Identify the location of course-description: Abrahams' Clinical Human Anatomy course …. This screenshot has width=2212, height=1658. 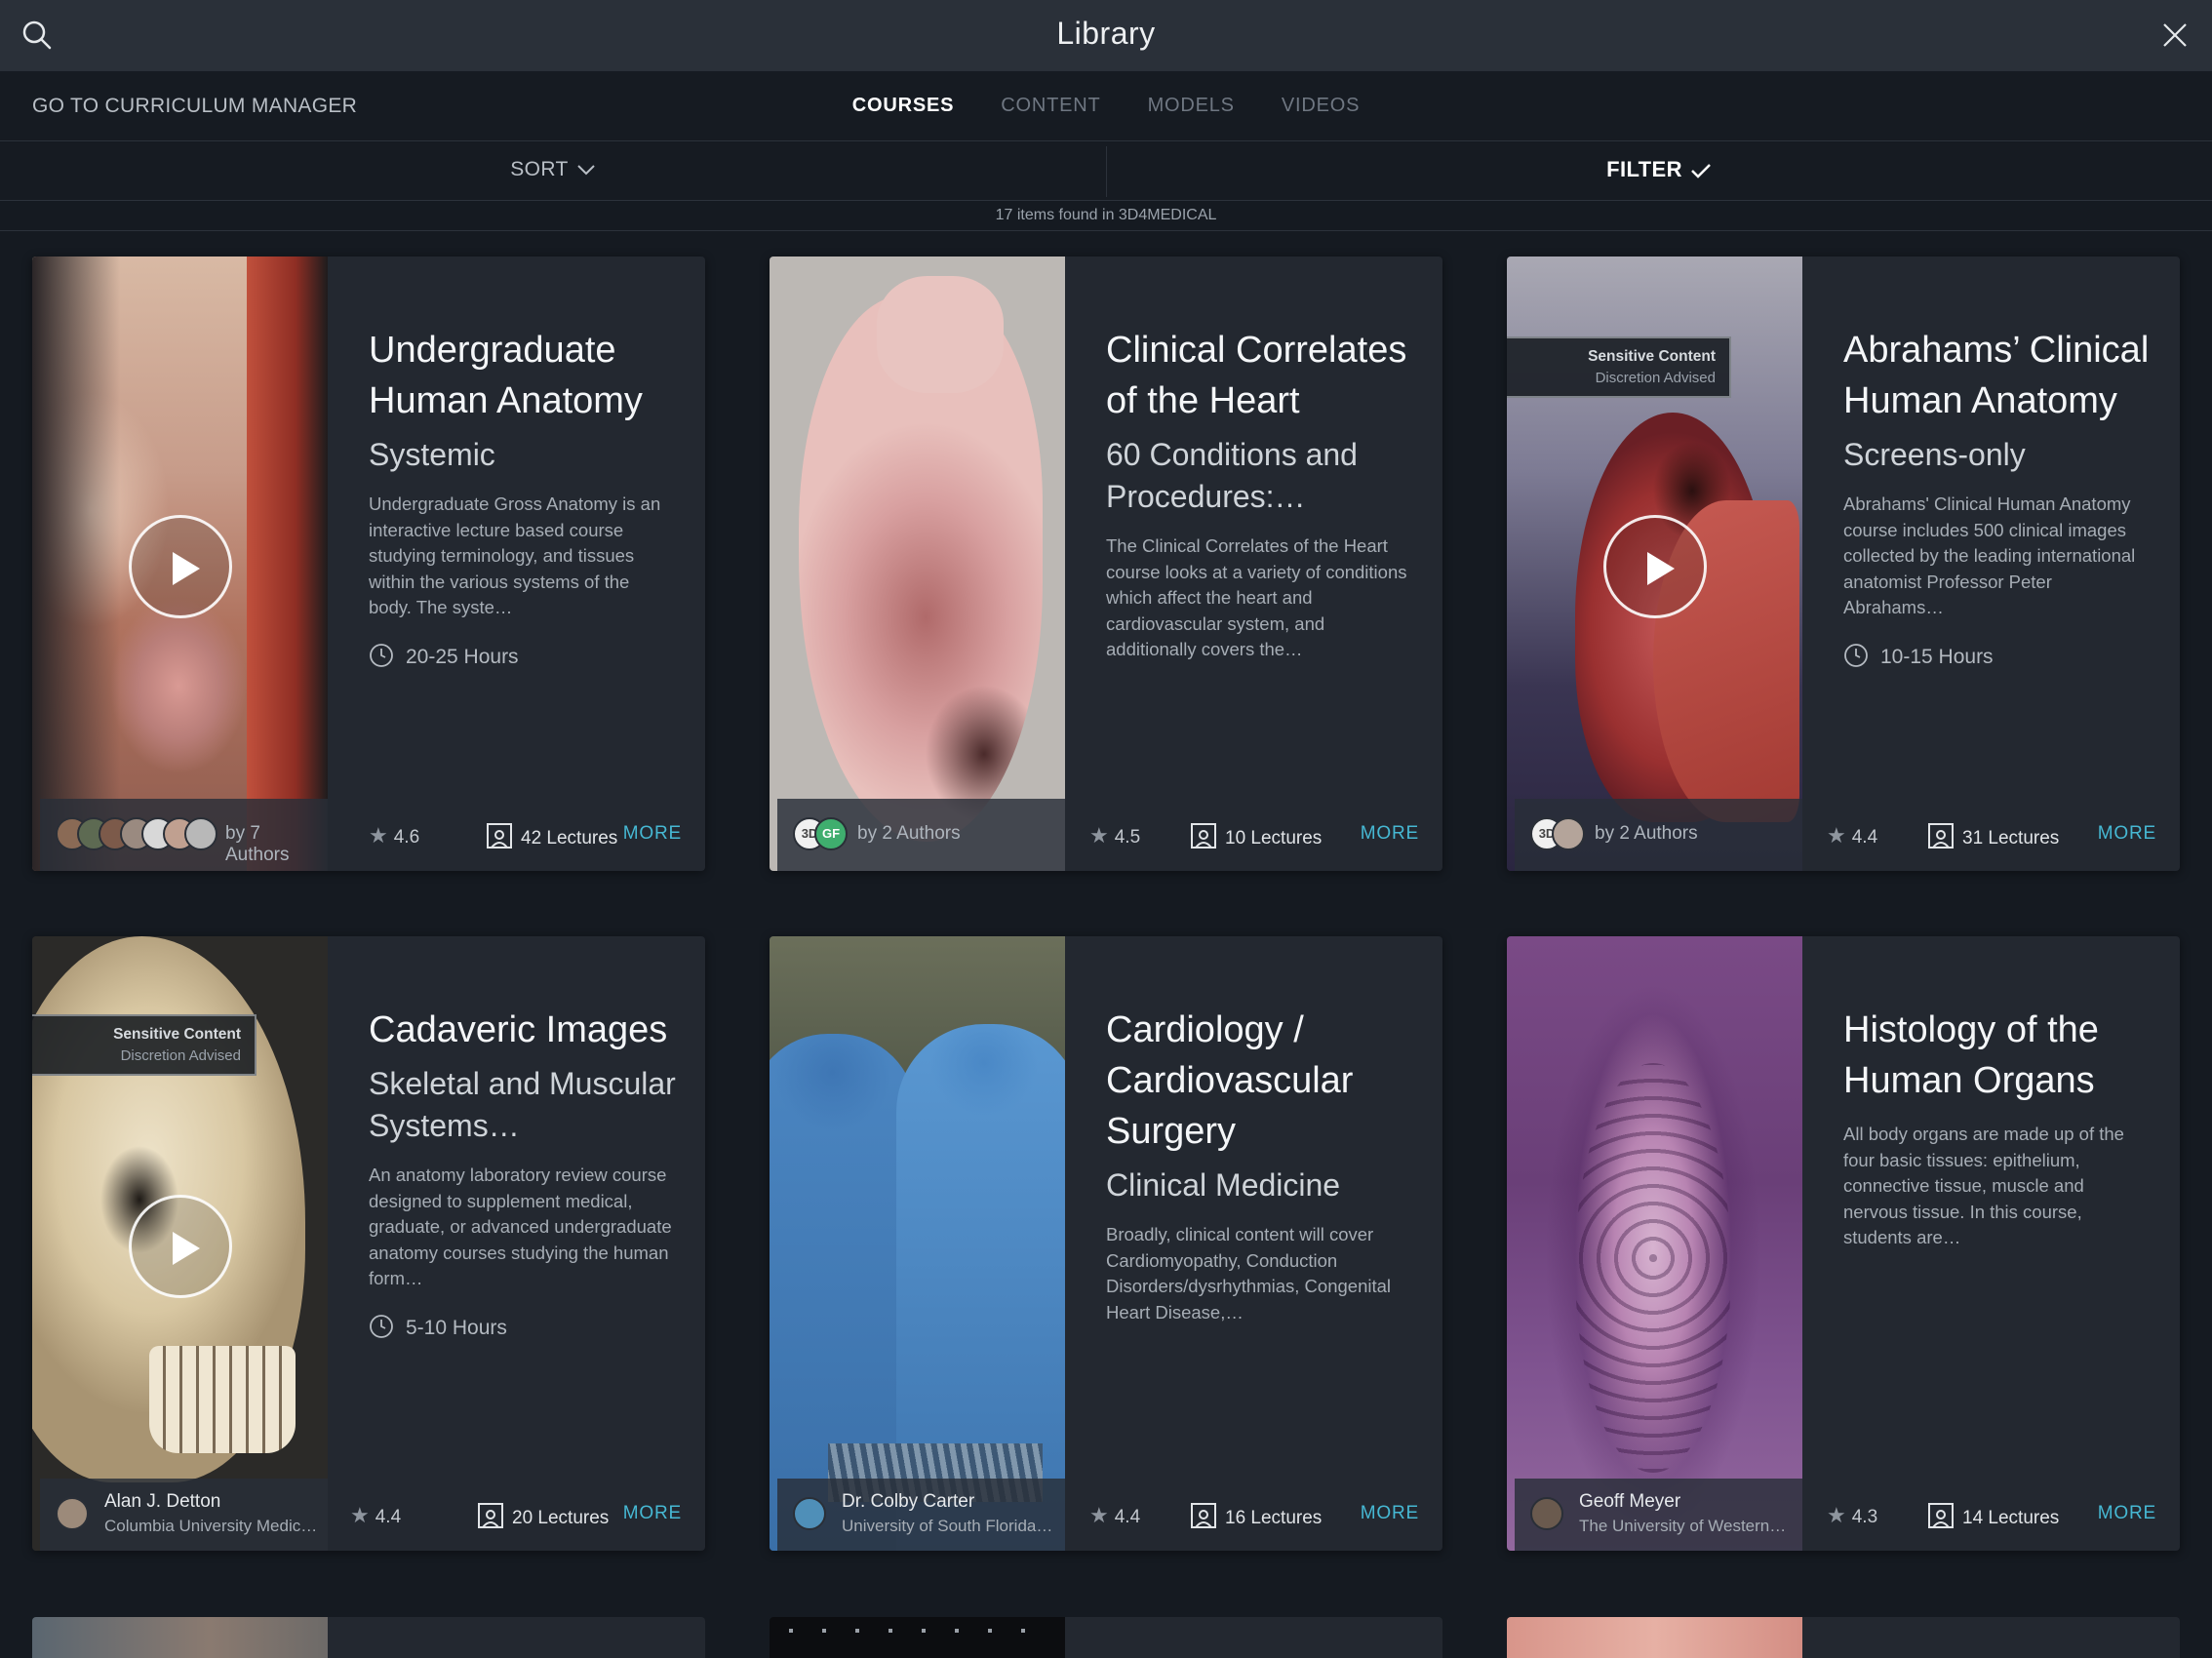
(1989, 555).